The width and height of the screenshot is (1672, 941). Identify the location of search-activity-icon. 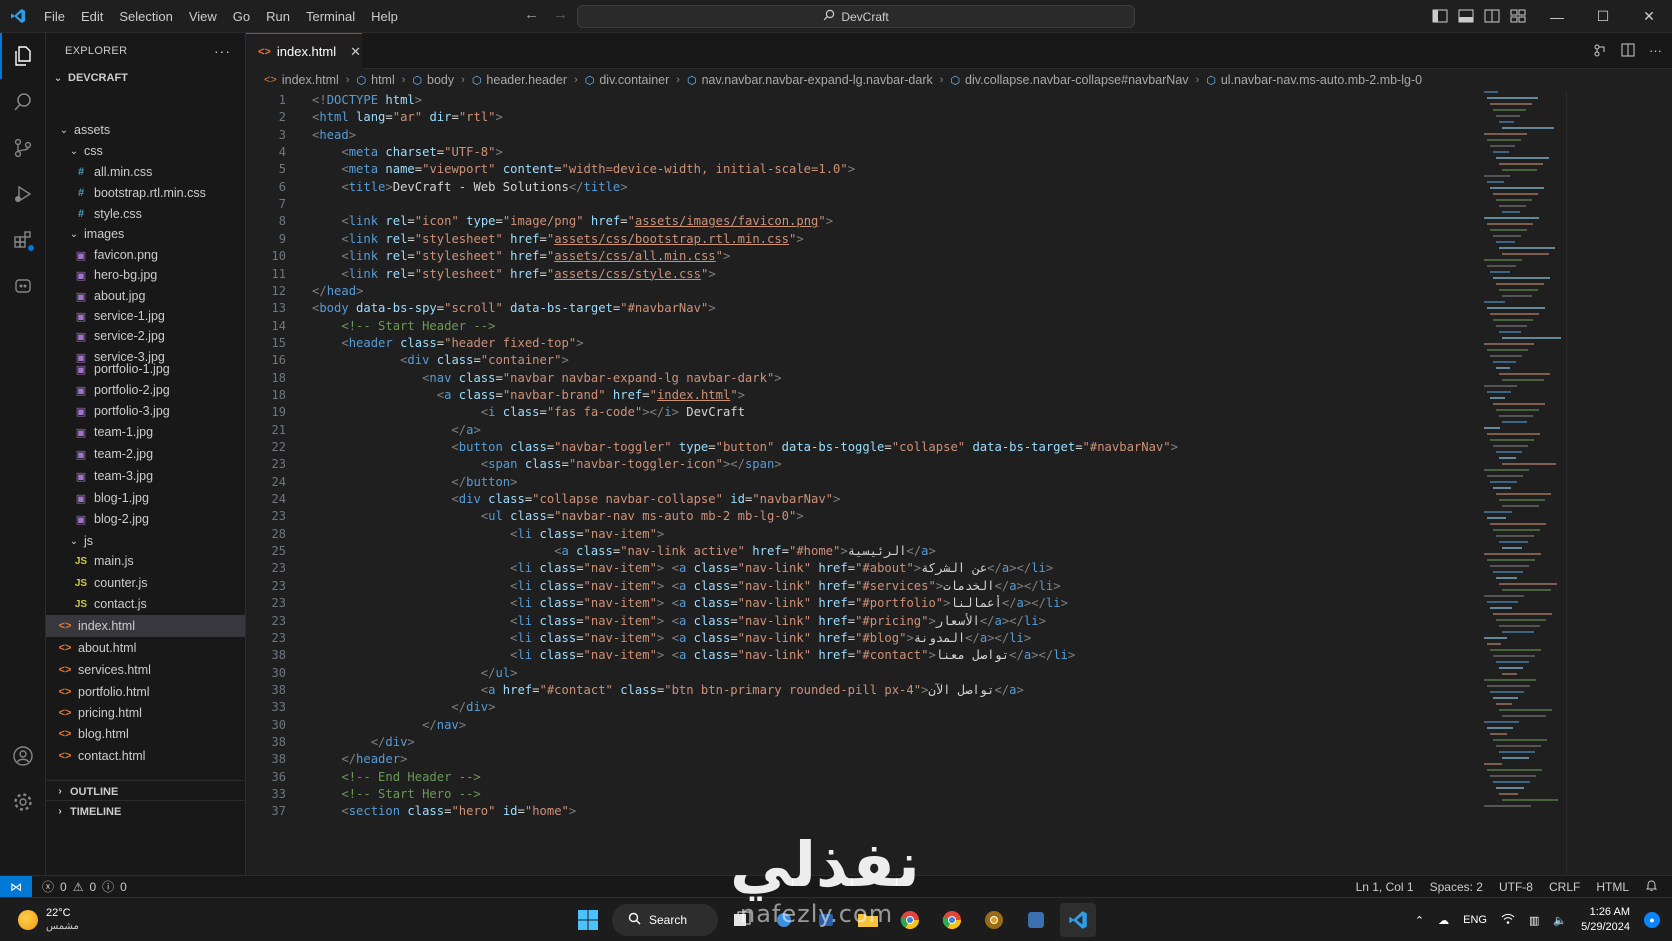
(23, 102).